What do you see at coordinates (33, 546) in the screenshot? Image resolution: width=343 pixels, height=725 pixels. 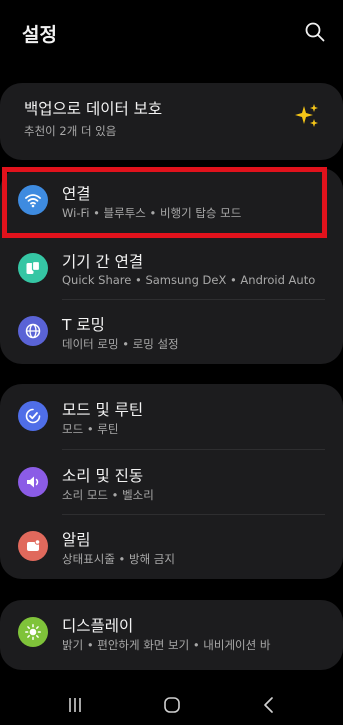 I see `notification-icon` at bounding box center [33, 546].